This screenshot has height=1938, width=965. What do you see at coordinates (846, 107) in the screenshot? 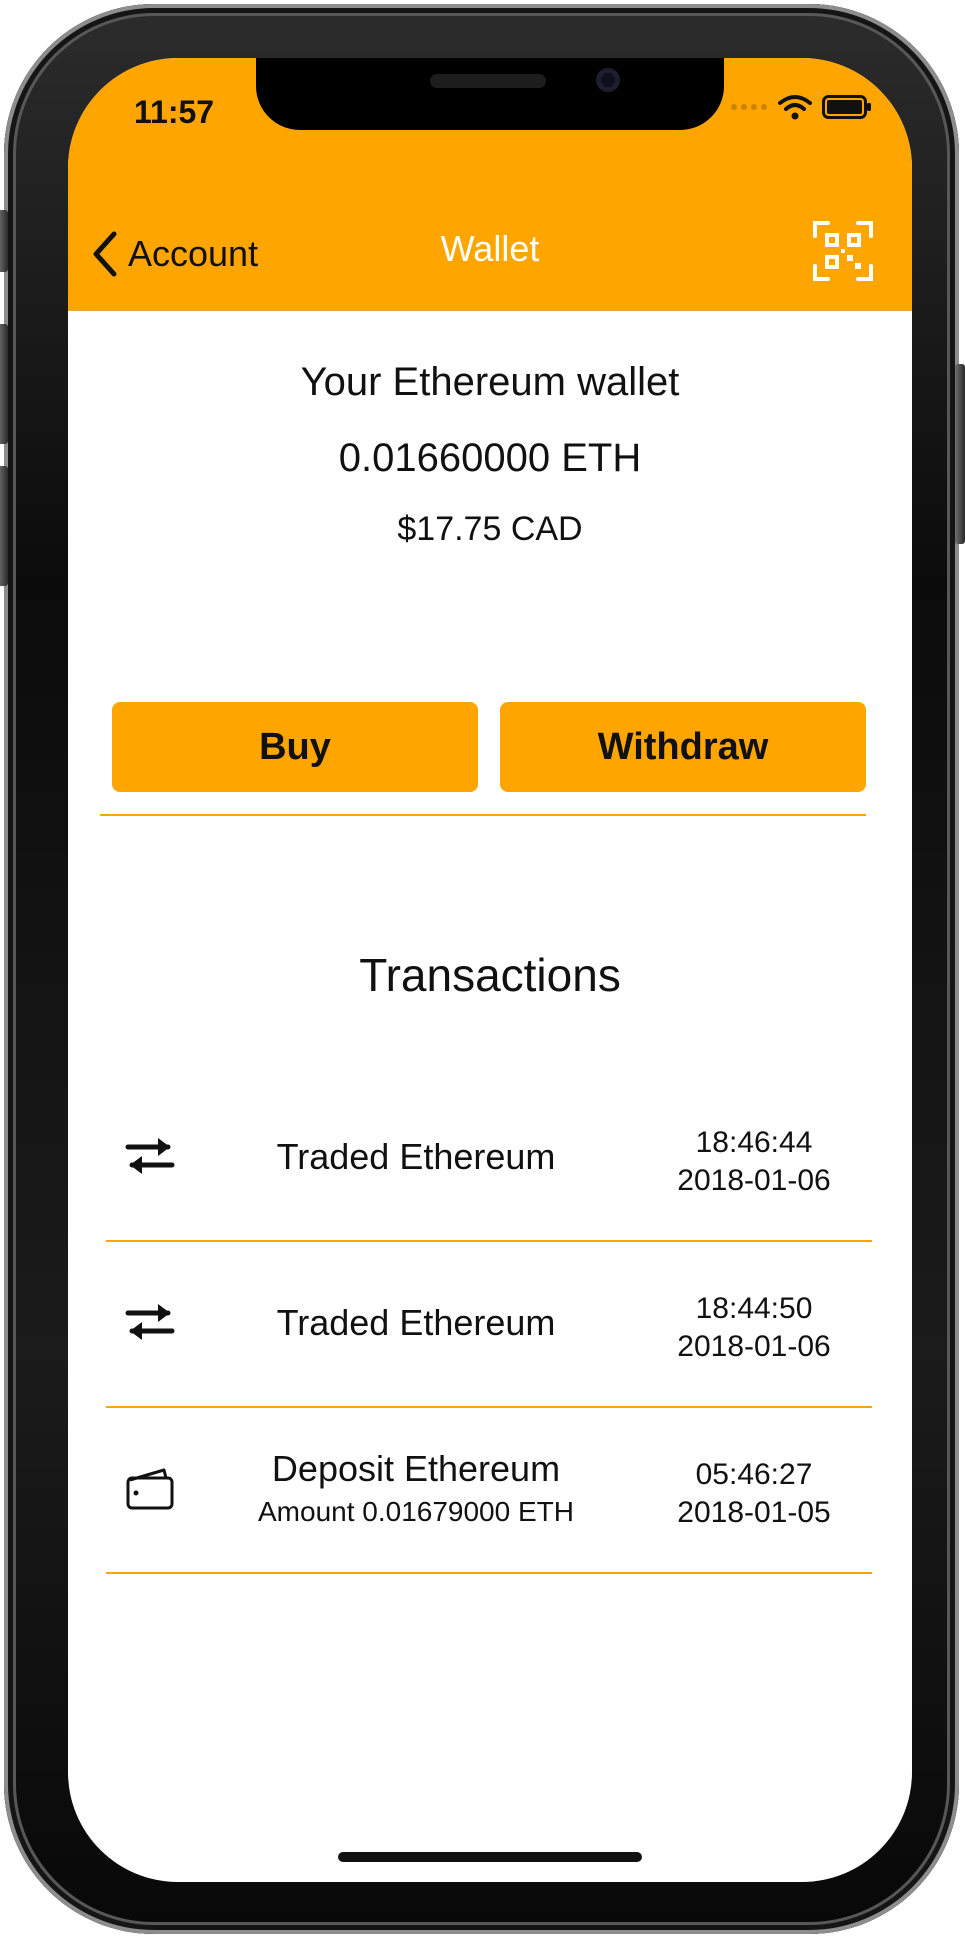
I see `battery-icon` at bounding box center [846, 107].